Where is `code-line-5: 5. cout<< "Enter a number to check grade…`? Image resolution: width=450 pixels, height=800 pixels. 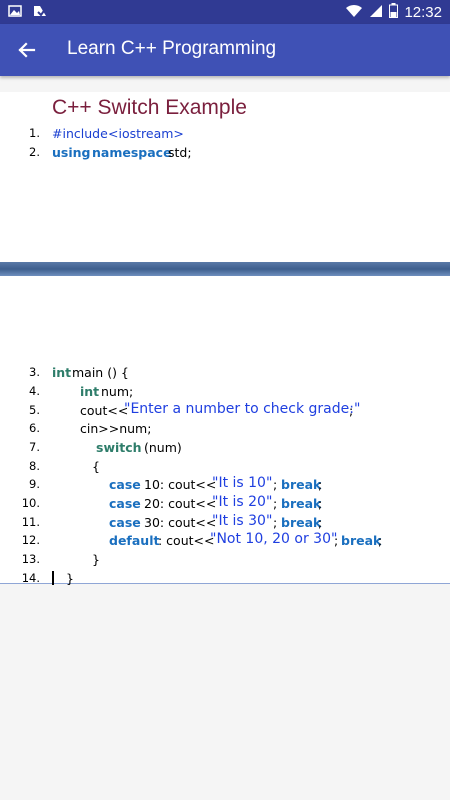 code-line-5: 5. cout<< "Enter a number to check grade… is located at coordinates (225, 410).